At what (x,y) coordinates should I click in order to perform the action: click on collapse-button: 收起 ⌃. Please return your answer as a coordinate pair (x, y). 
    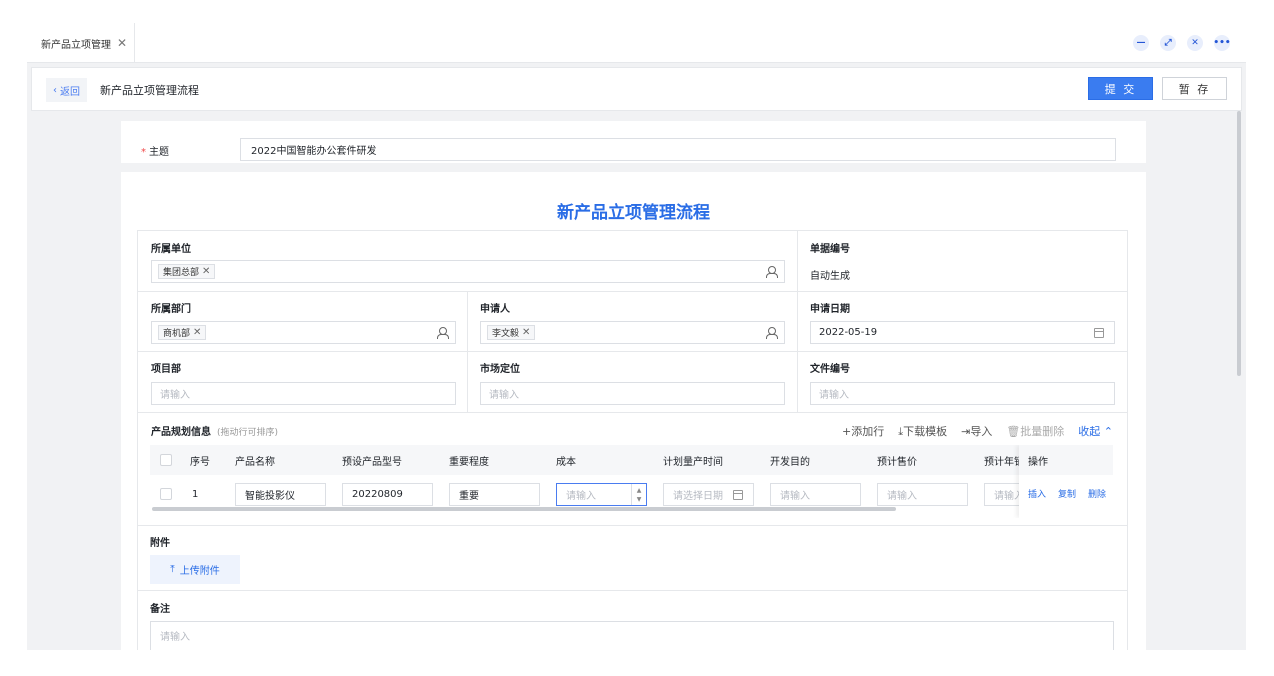
    Looking at the image, I should click on (1095, 431).